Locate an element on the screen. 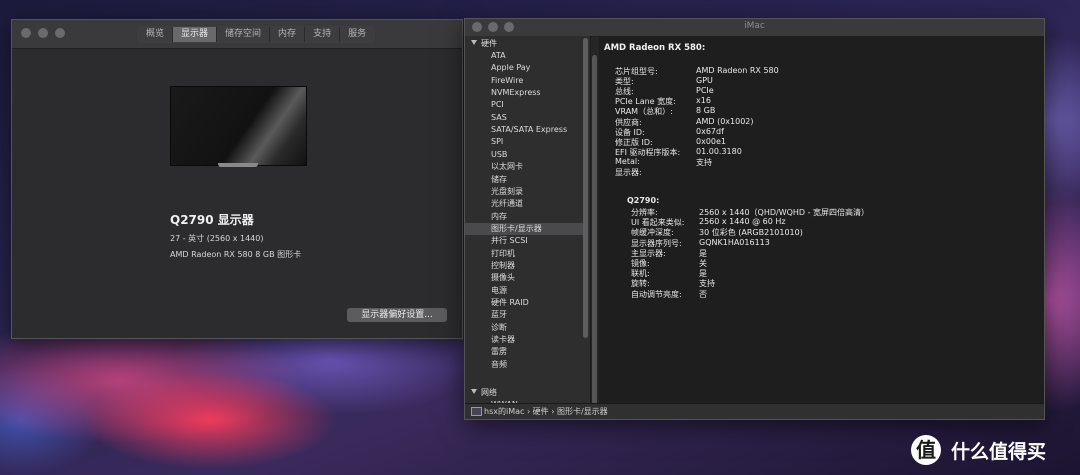 This screenshot has height=475, width=1080. graphics-card: AMD Radeon RX 580 8 GB 图形卡 is located at coordinates (236, 254).